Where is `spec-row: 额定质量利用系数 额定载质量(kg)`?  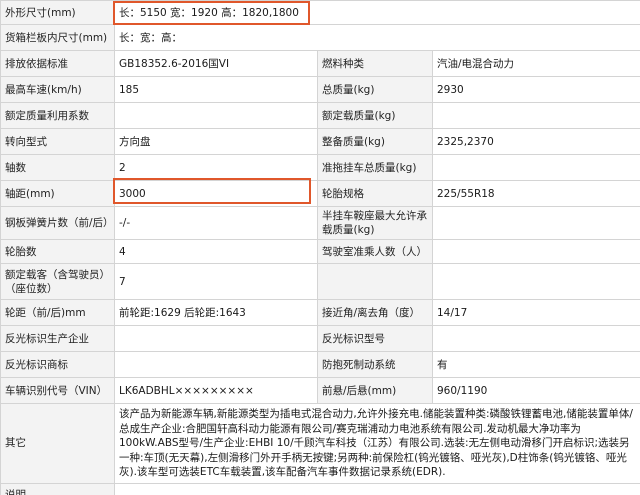 spec-row: 额定质量利用系数 额定载质量(kg) is located at coordinates (320, 115).